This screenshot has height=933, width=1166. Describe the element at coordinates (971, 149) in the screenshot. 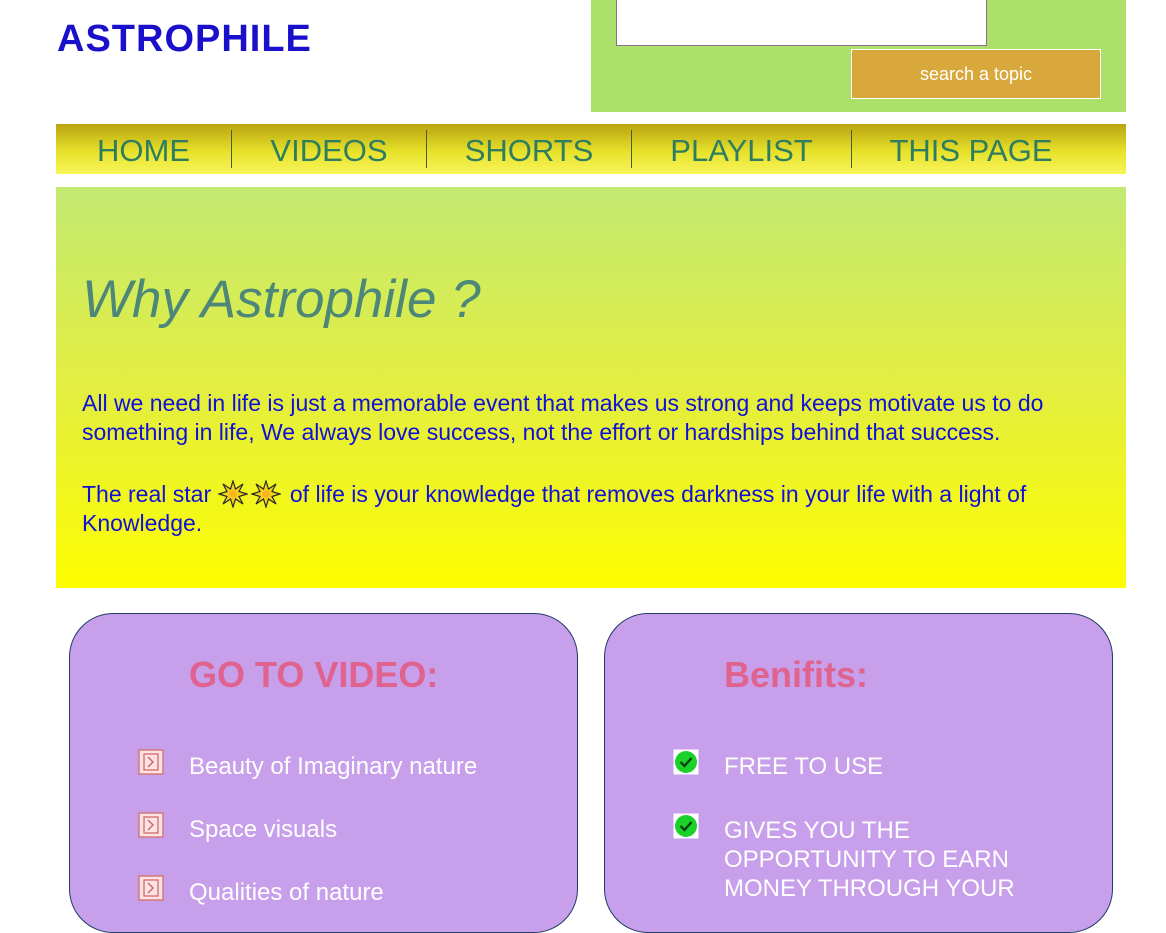

I see `nav-this-page: THIS PAGE` at that location.